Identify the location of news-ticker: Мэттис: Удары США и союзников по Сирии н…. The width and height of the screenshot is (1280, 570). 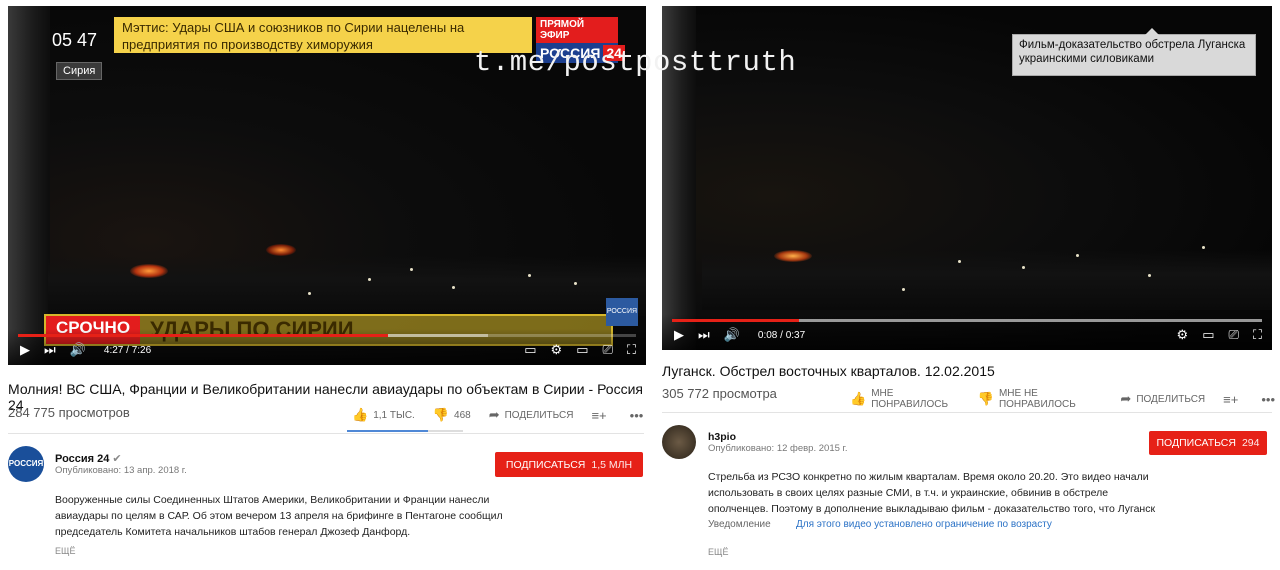
(323, 35).